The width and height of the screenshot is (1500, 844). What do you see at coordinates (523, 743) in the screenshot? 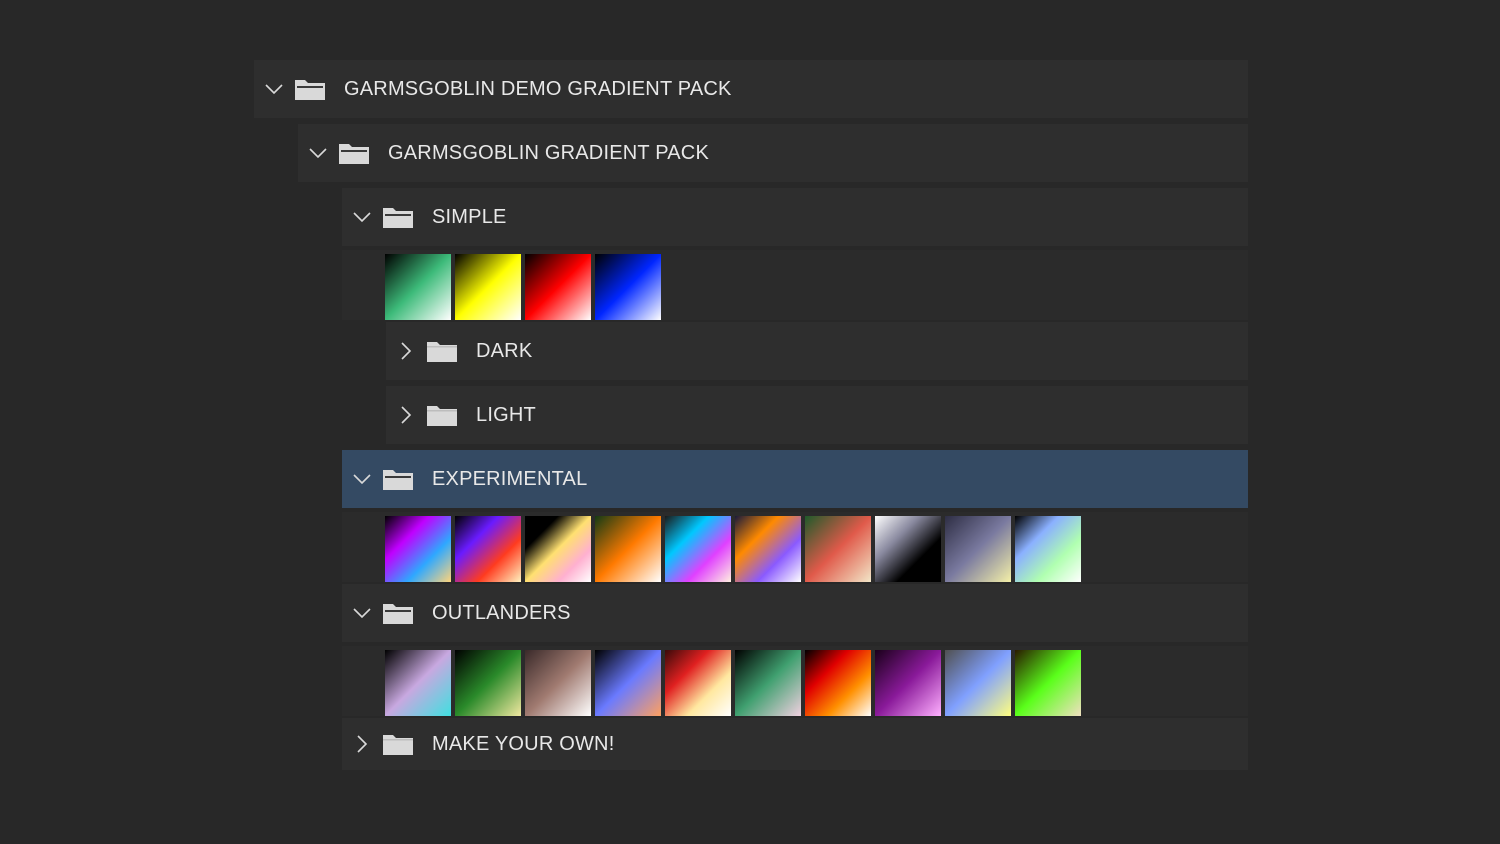
I see `tree-label: MAKE YOUR OWN!` at bounding box center [523, 743].